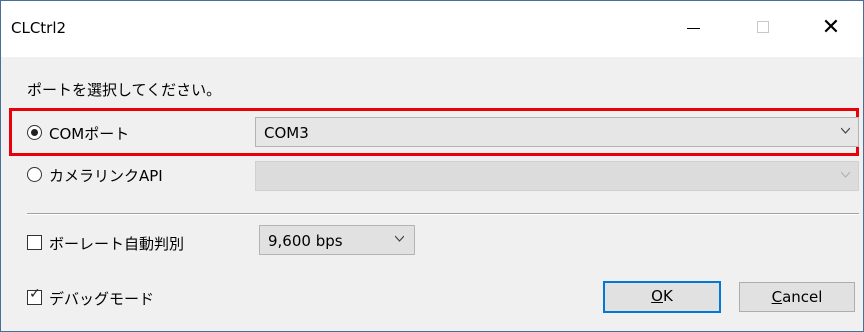 The image size is (864, 332). Describe the element at coordinates (39, 28) in the screenshot. I see `window-title: CLCtrl2` at that location.